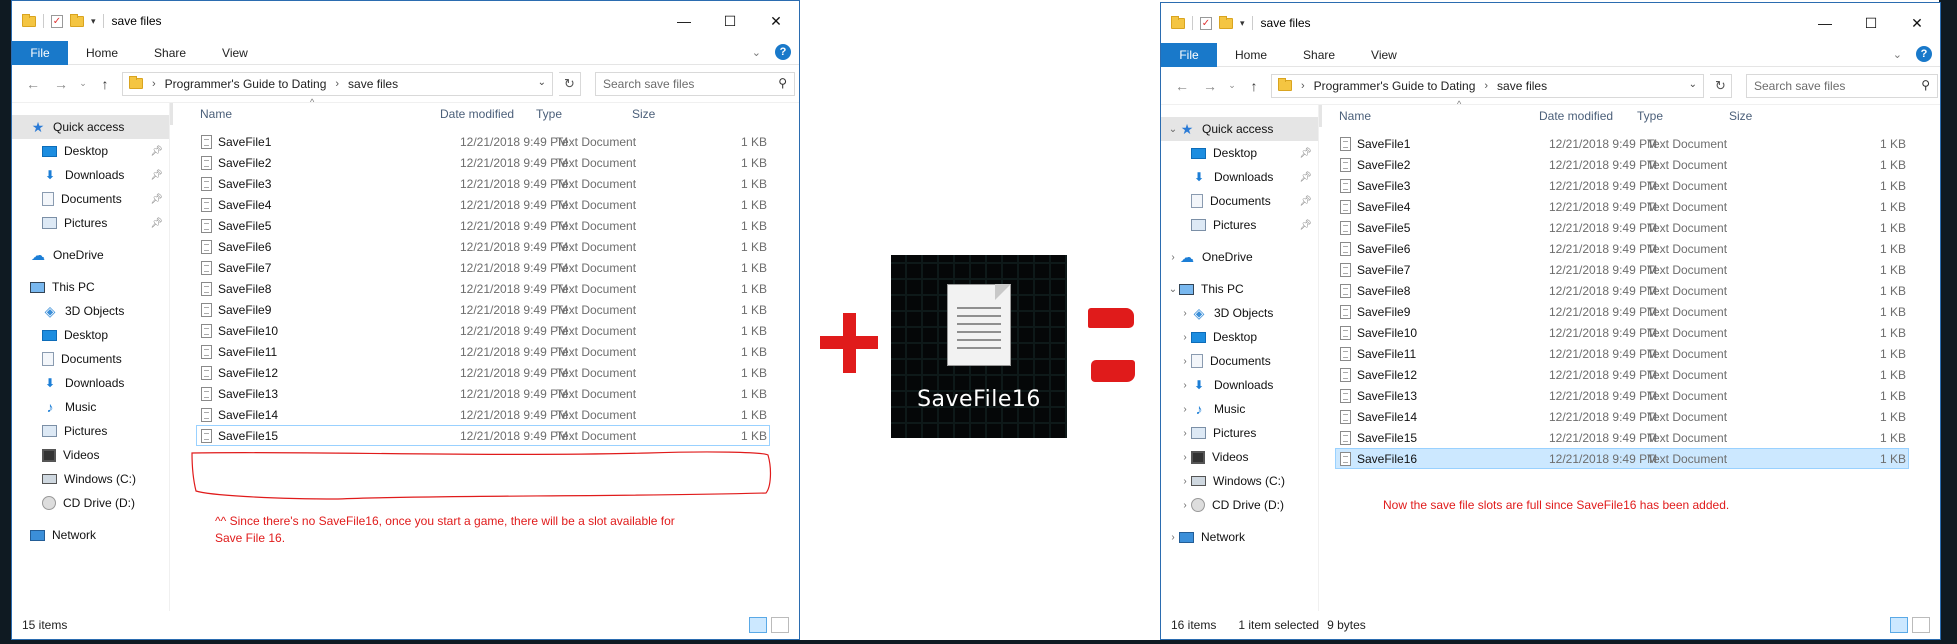 This screenshot has width=1957, height=644. Describe the element at coordinates (1321, 116) in the screenshot. I see `column-divider` at that location.